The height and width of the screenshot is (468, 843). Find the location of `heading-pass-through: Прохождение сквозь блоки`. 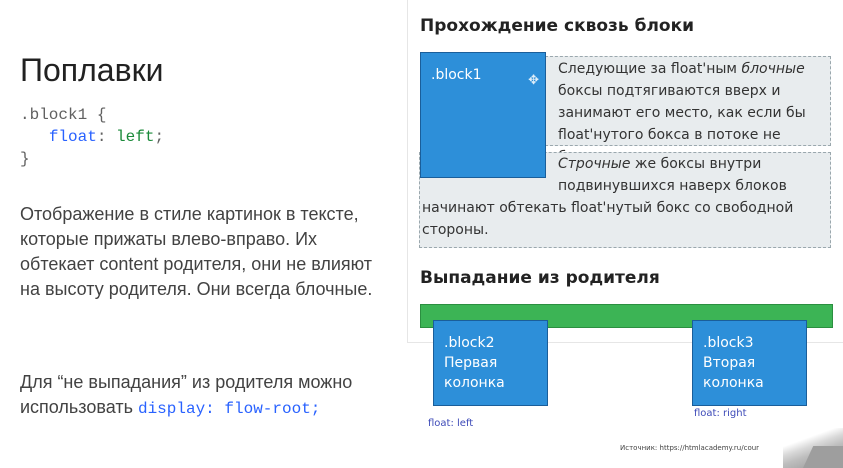

heading-pass-through: Прохождение сквозь блоки is located at coordinates (557, 26).